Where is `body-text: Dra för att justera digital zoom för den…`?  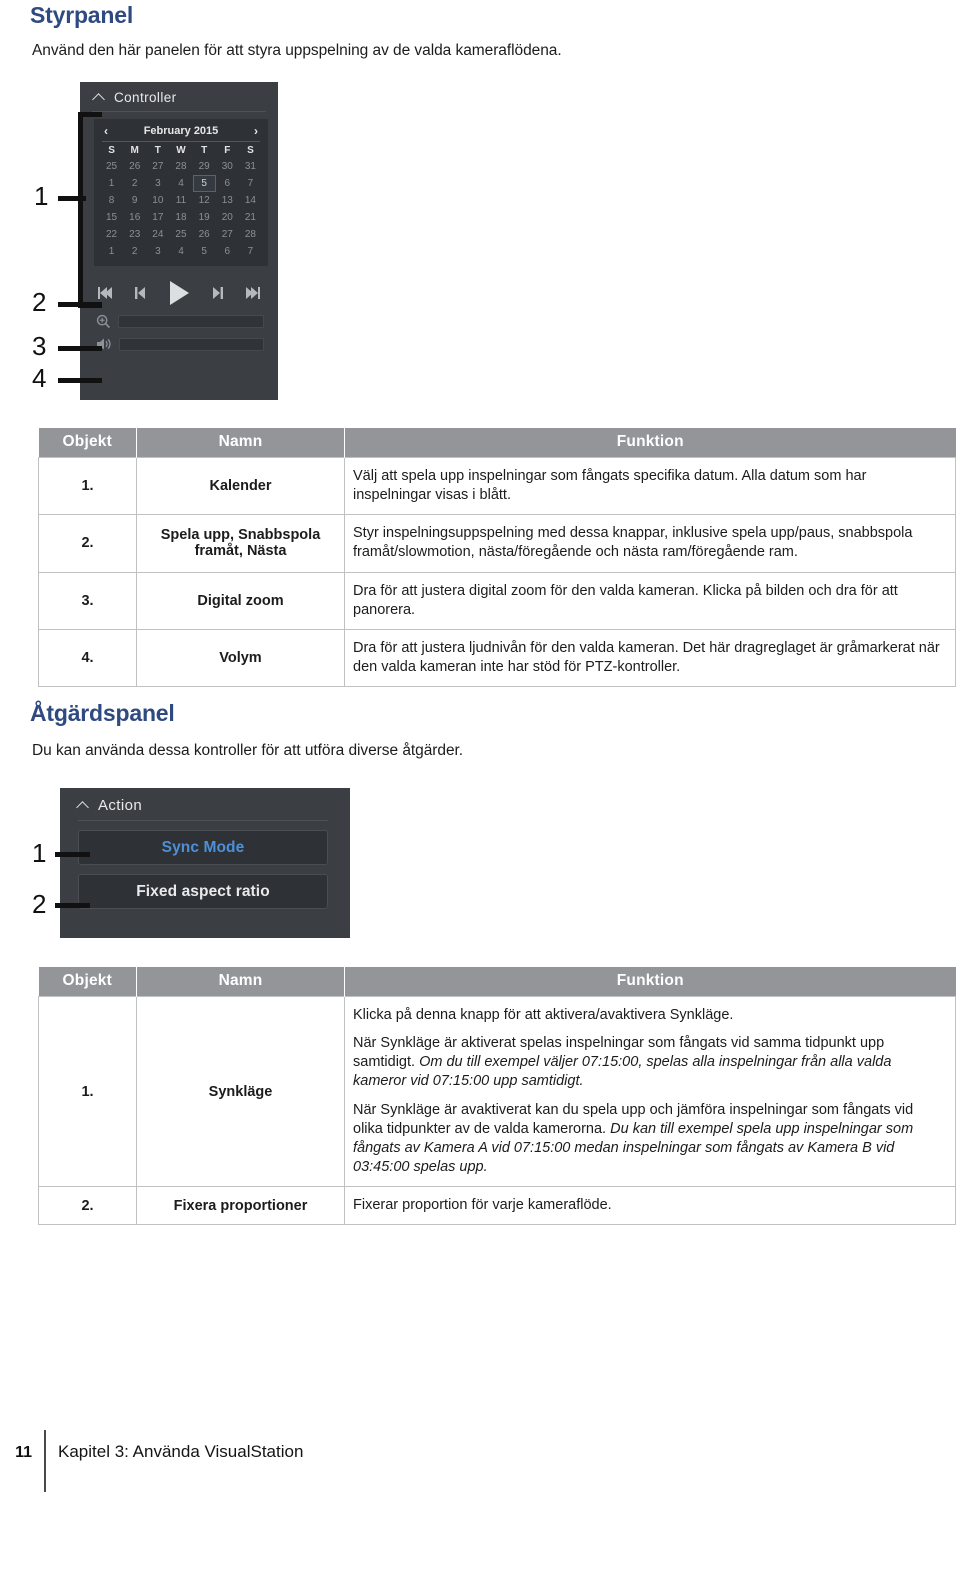 body-text: Dra för att justera digital zoom för den… is located at coordinates (625, 600).